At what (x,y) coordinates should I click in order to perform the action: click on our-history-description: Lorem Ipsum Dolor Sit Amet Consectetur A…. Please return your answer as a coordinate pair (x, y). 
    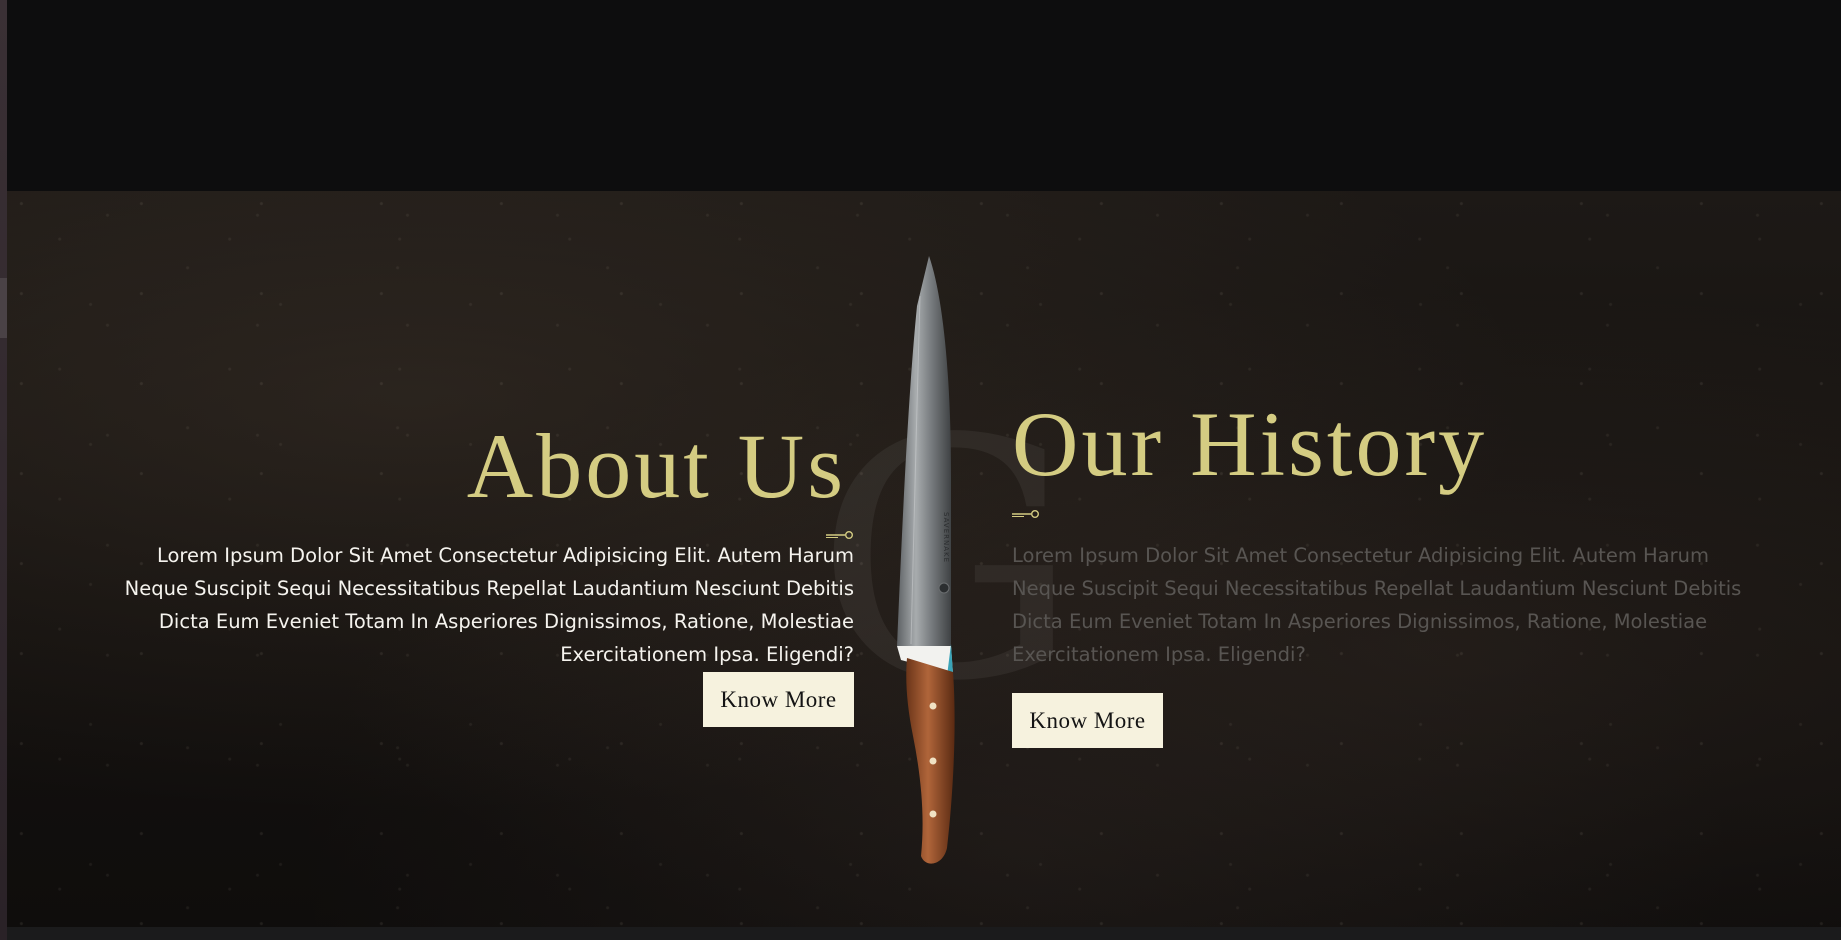
    Looking at the image, I should click on (1377, 605).